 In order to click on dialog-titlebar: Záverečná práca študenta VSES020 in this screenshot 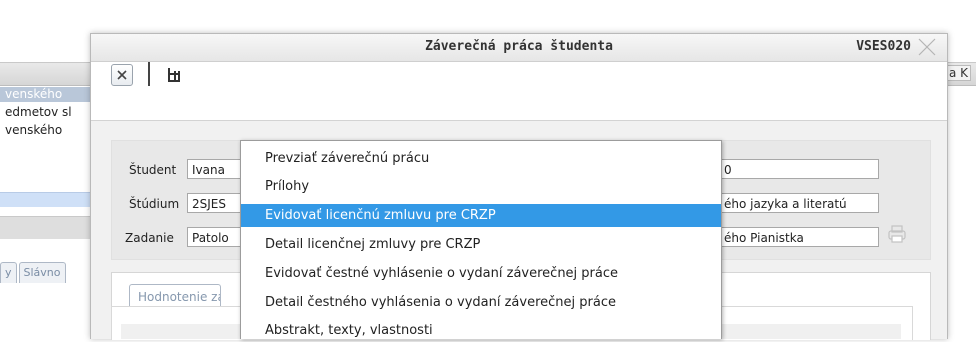, I will do `click(519, 48)`.